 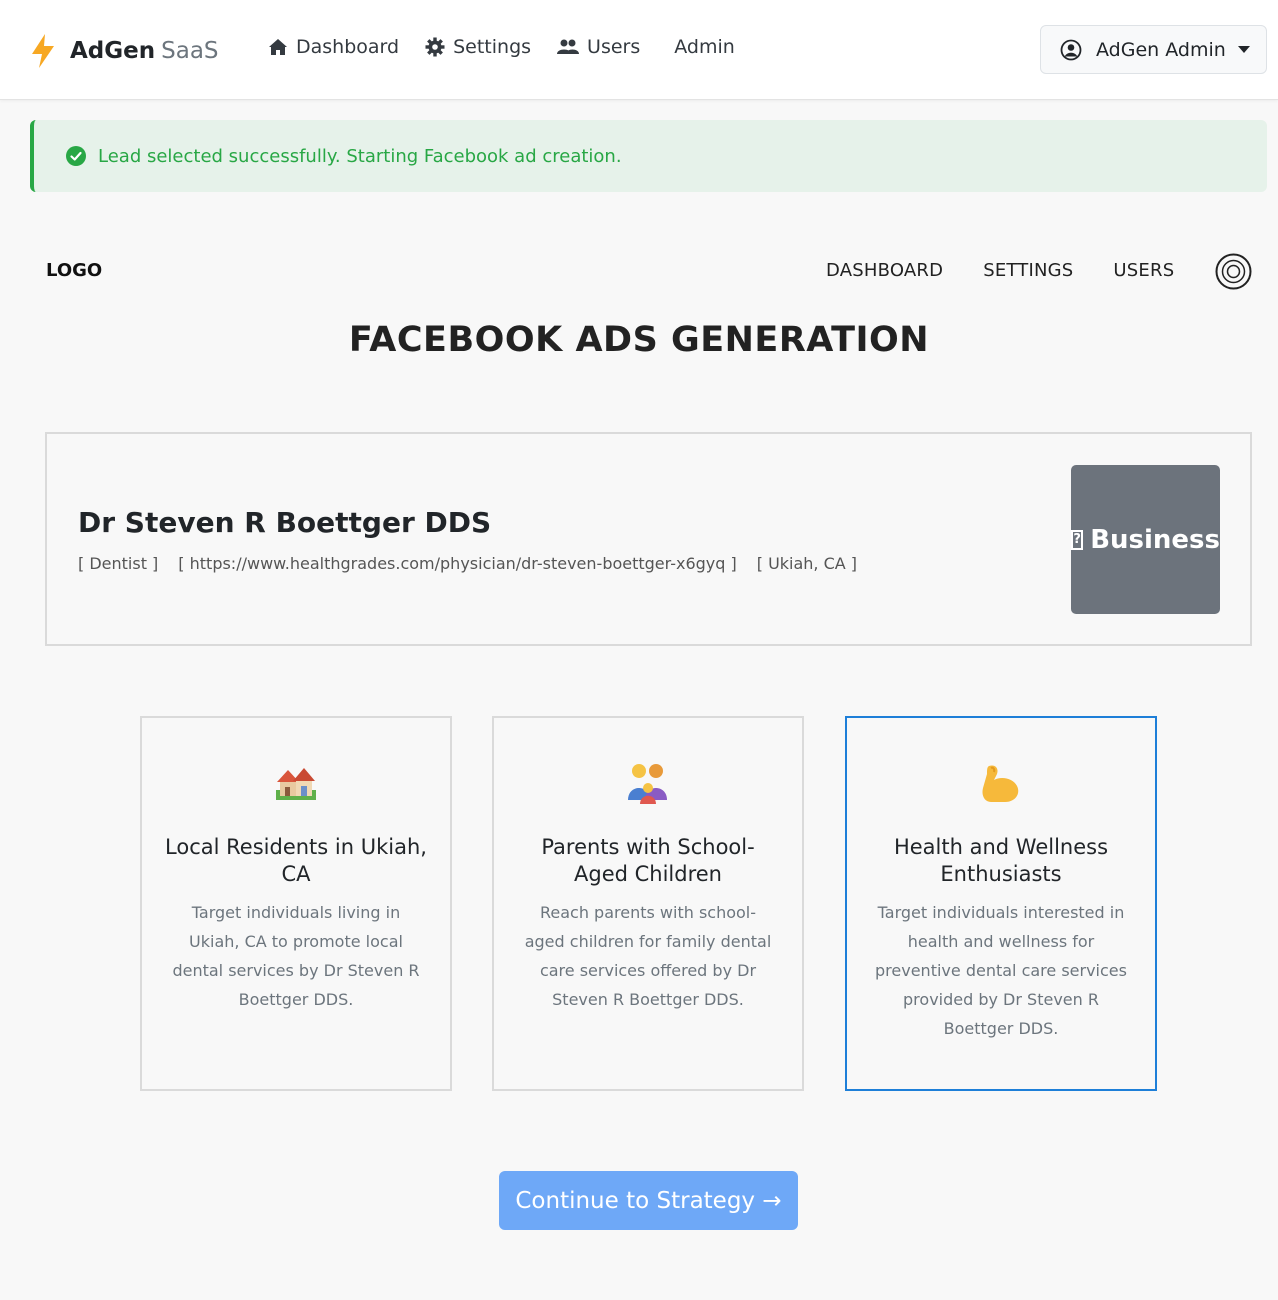 What do you see at coordinates (113, 51) in the screenshot?
I see `brand-name: AdGen` at bounding box center [113, 51].